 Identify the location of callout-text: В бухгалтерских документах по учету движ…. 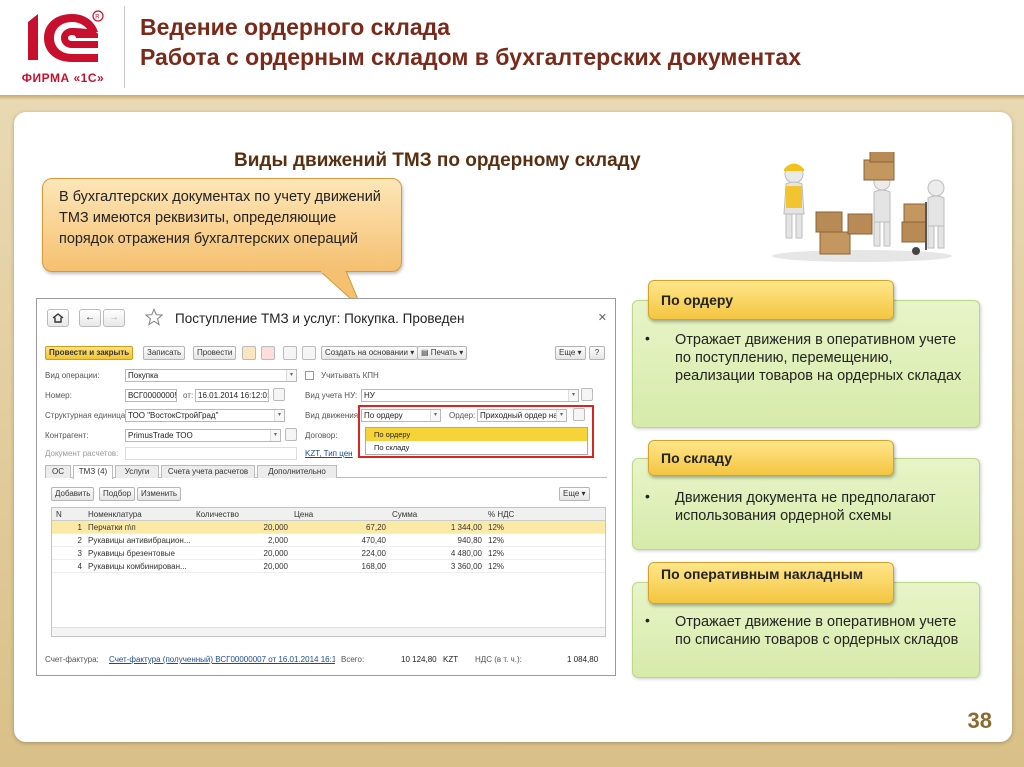
(220, 218).